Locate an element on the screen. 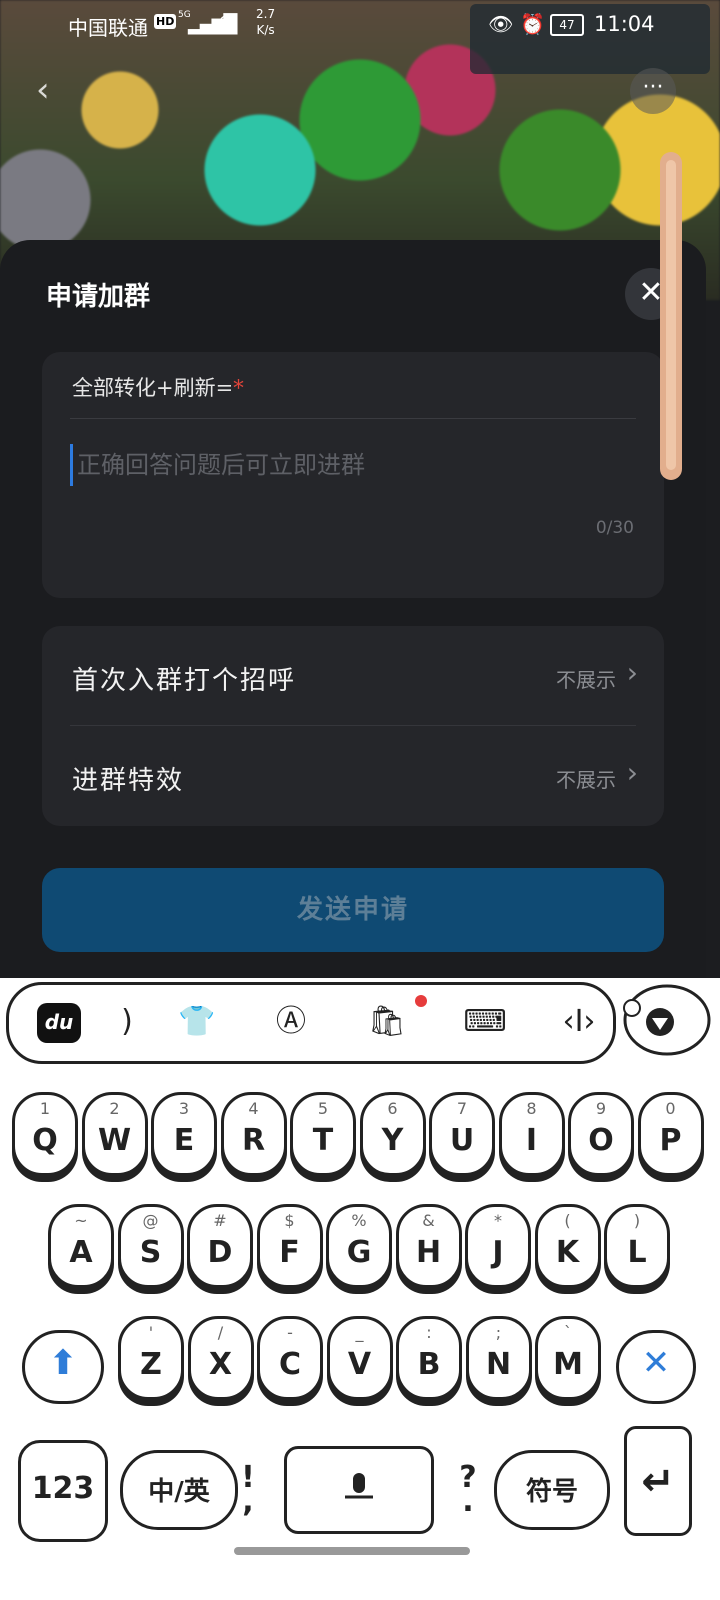 This screenshot has height=1600, width=720. key-letter: A is located at coordinates (81, 1252).